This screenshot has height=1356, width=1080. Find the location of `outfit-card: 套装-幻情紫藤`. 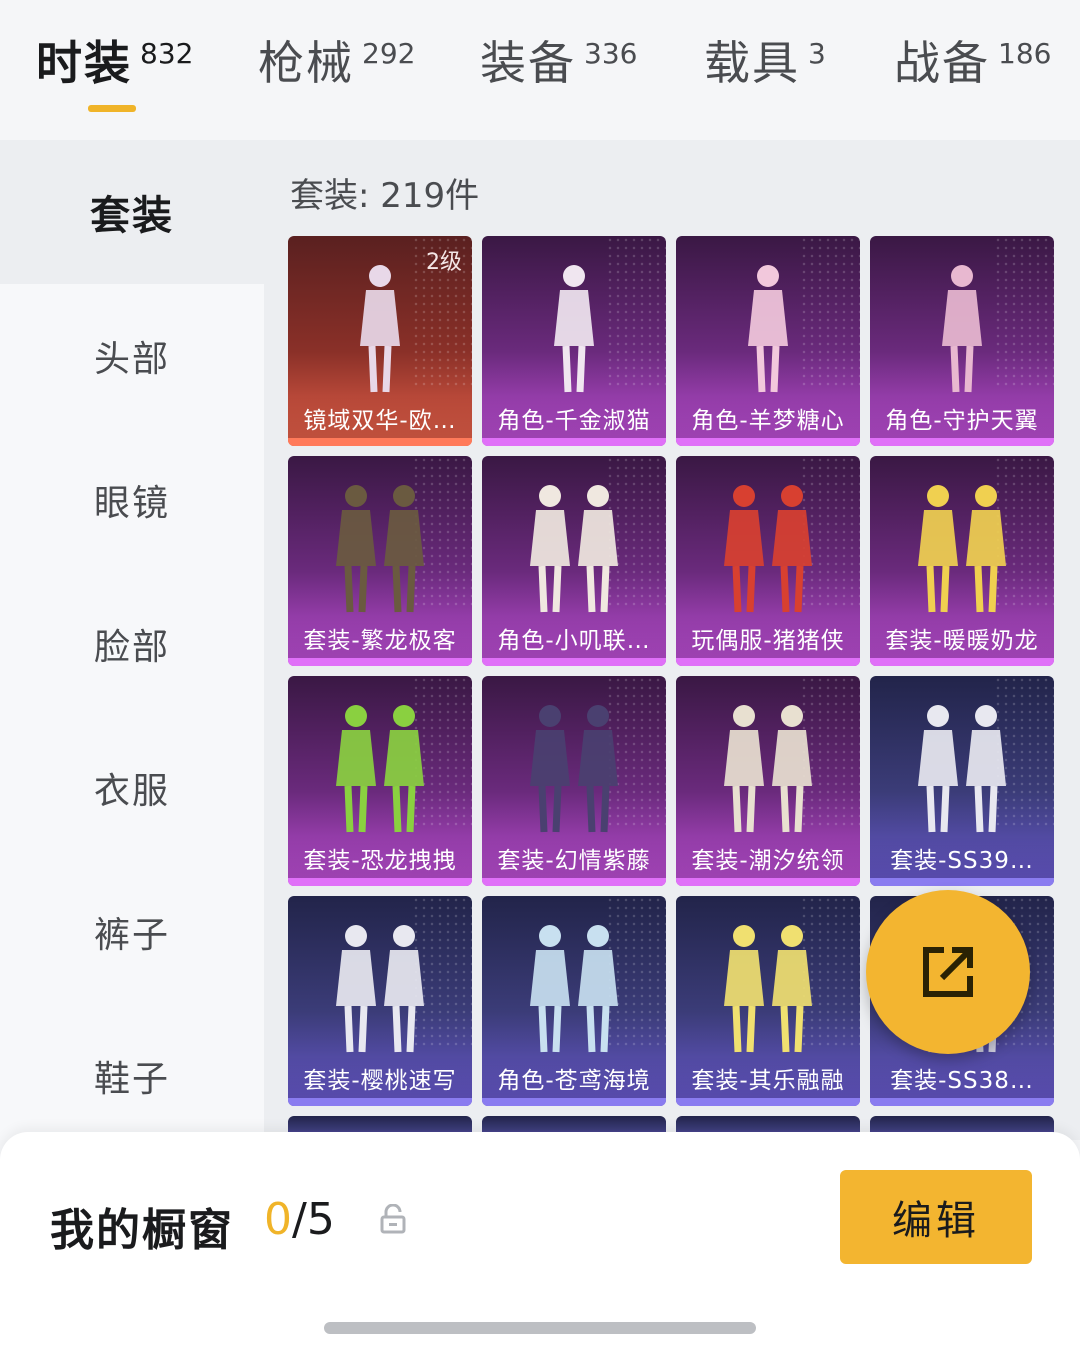

outfit-card: 套装-幻情紫藤 is located at coordinates (574, 781).